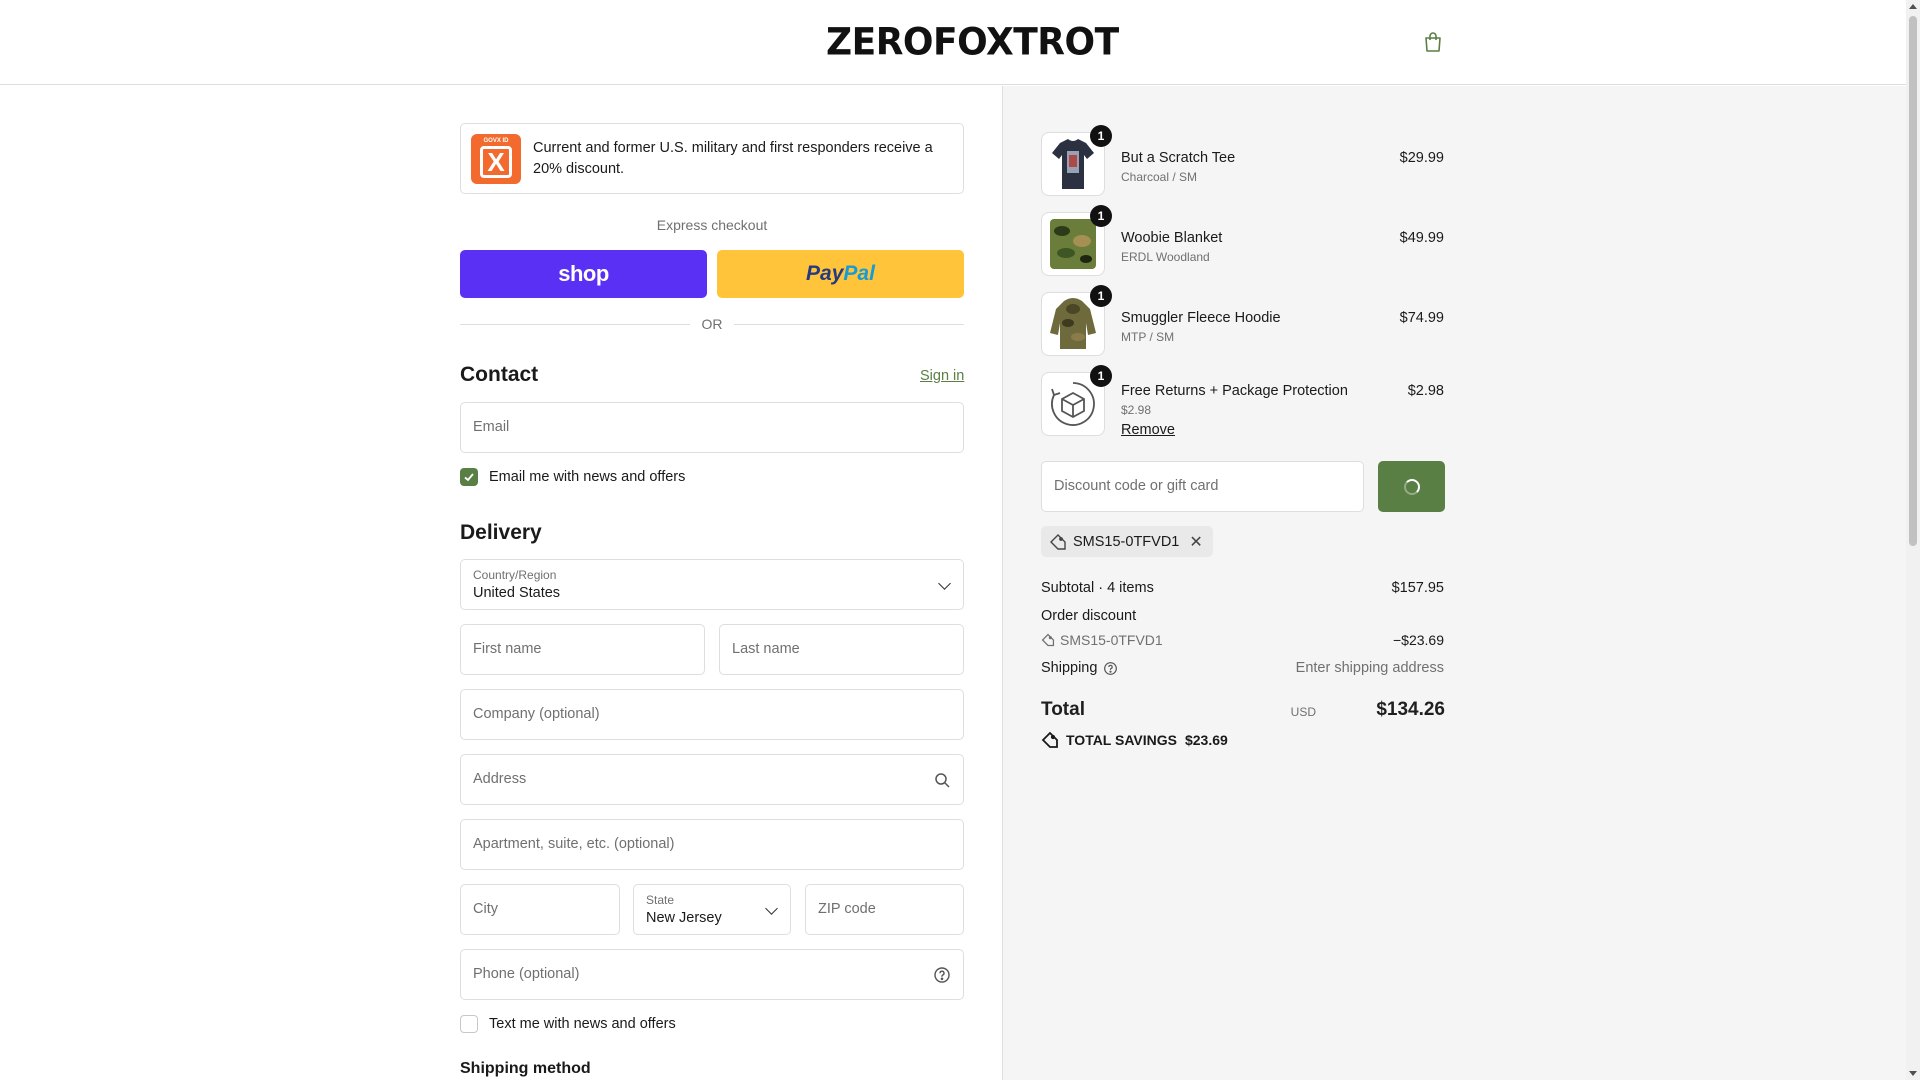 This screenshot has width=1920, height=1080. I want to click on zip-field: ZIP code, so click(884, 909).